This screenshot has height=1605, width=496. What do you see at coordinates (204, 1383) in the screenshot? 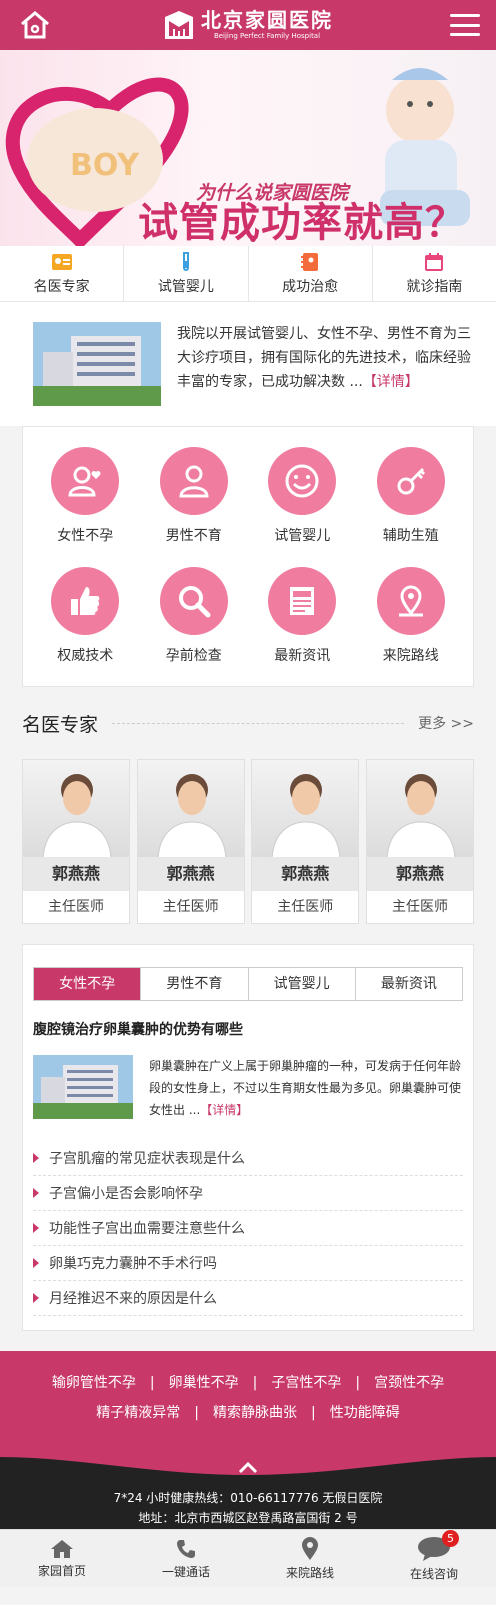
I see `footer-link: 卵巢性不孕` at bounding box center [204, 1383].